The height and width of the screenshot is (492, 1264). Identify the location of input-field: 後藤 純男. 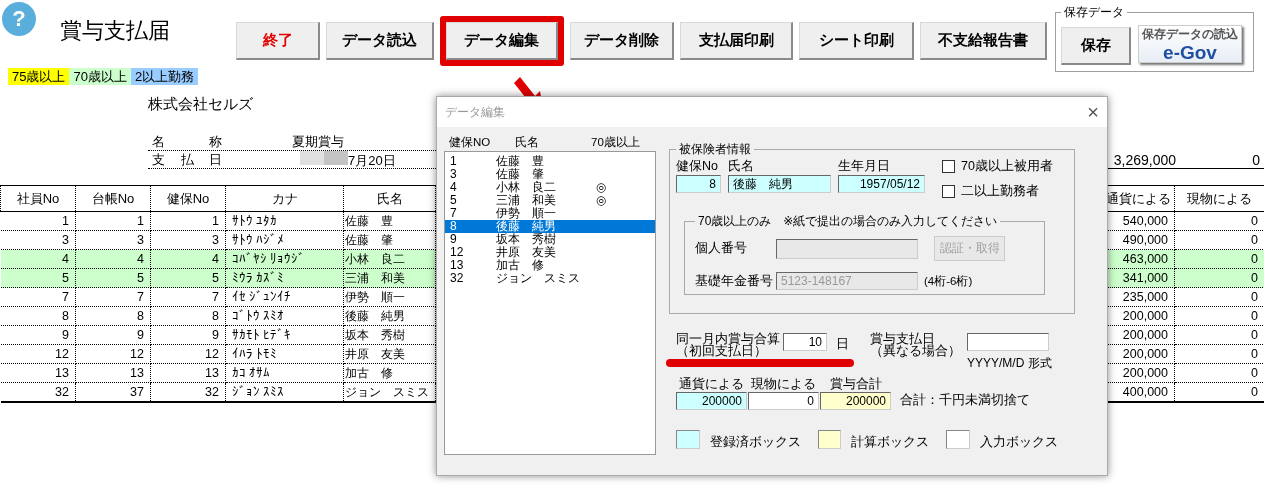
(779, 184).